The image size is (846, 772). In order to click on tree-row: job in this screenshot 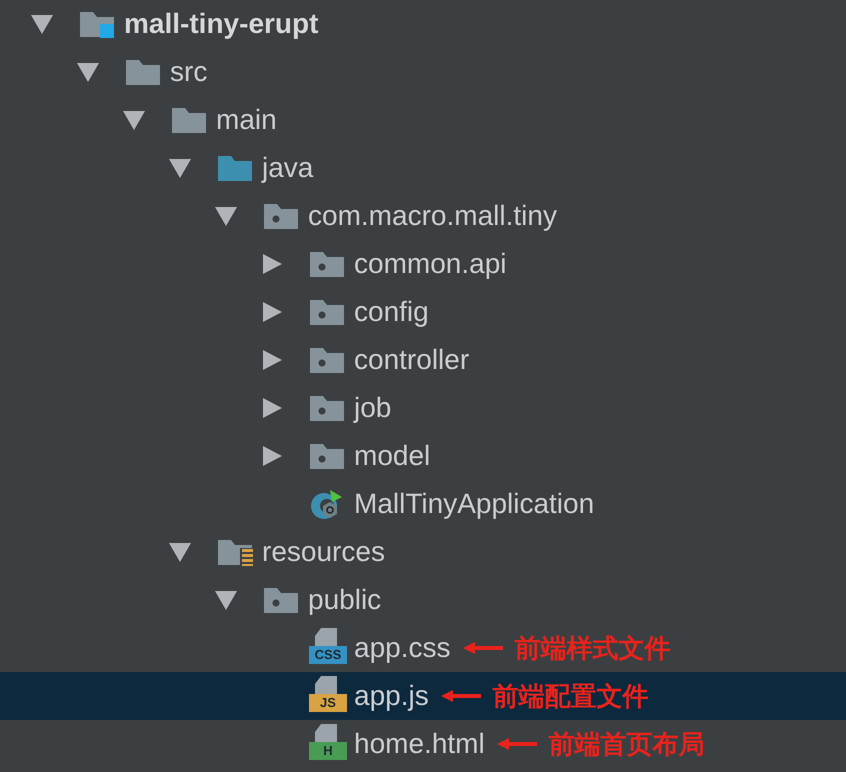, I will do `click(423, 408)`.